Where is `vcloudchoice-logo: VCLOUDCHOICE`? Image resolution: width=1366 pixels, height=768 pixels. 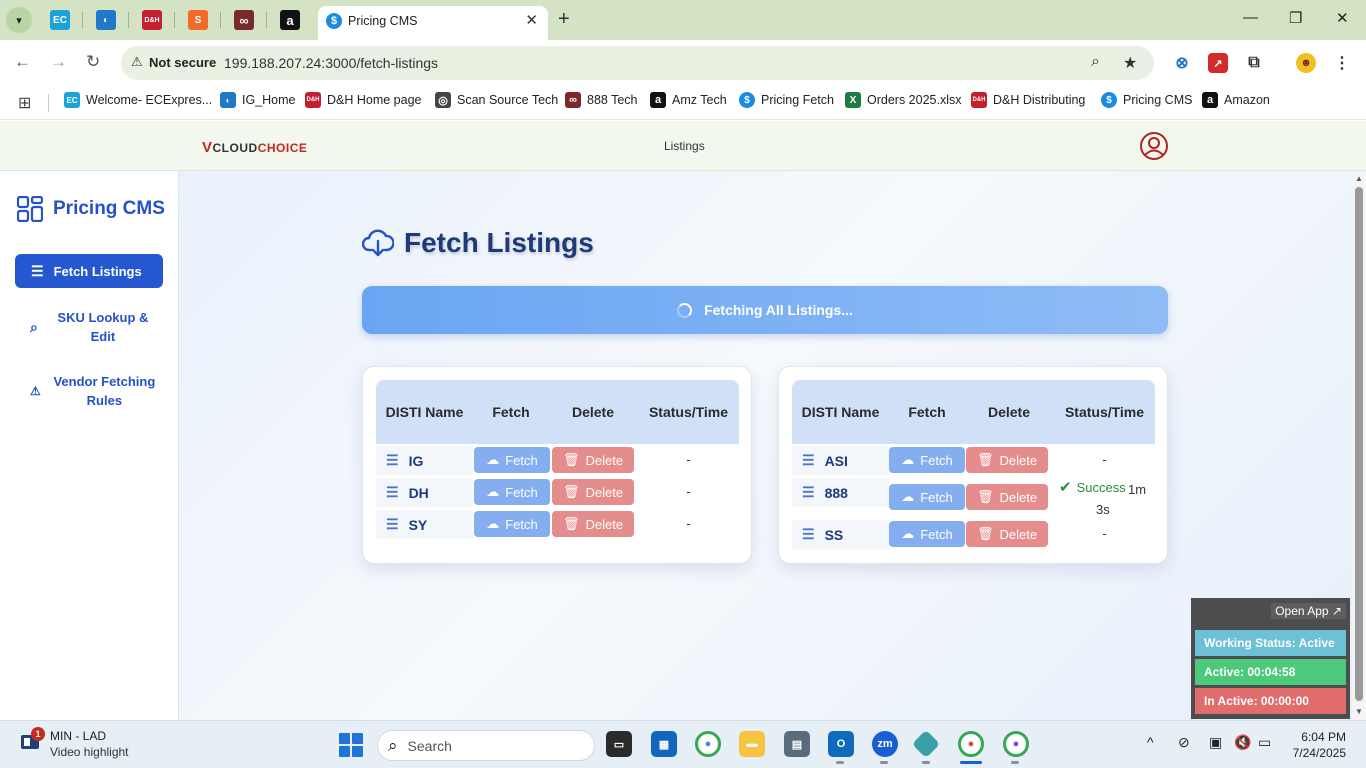 vcloudchoice-logo: VCLOUDCHOICE is located at coordinates (254, 147).